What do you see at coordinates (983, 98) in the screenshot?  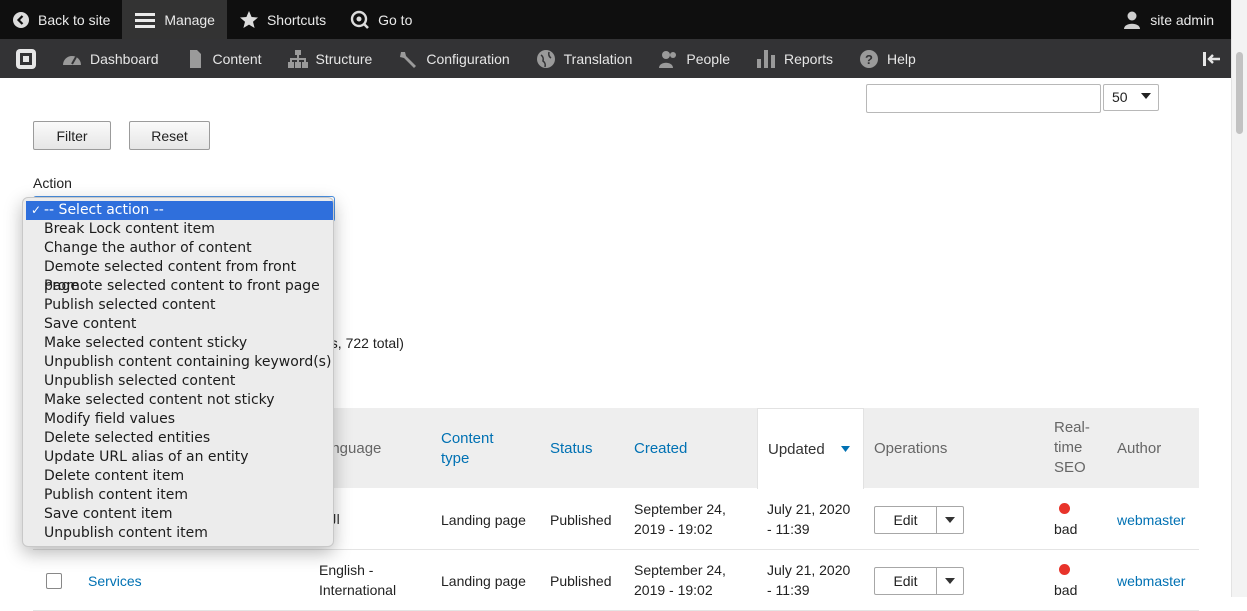 I see `search-input` at bounding box center [983, 98].